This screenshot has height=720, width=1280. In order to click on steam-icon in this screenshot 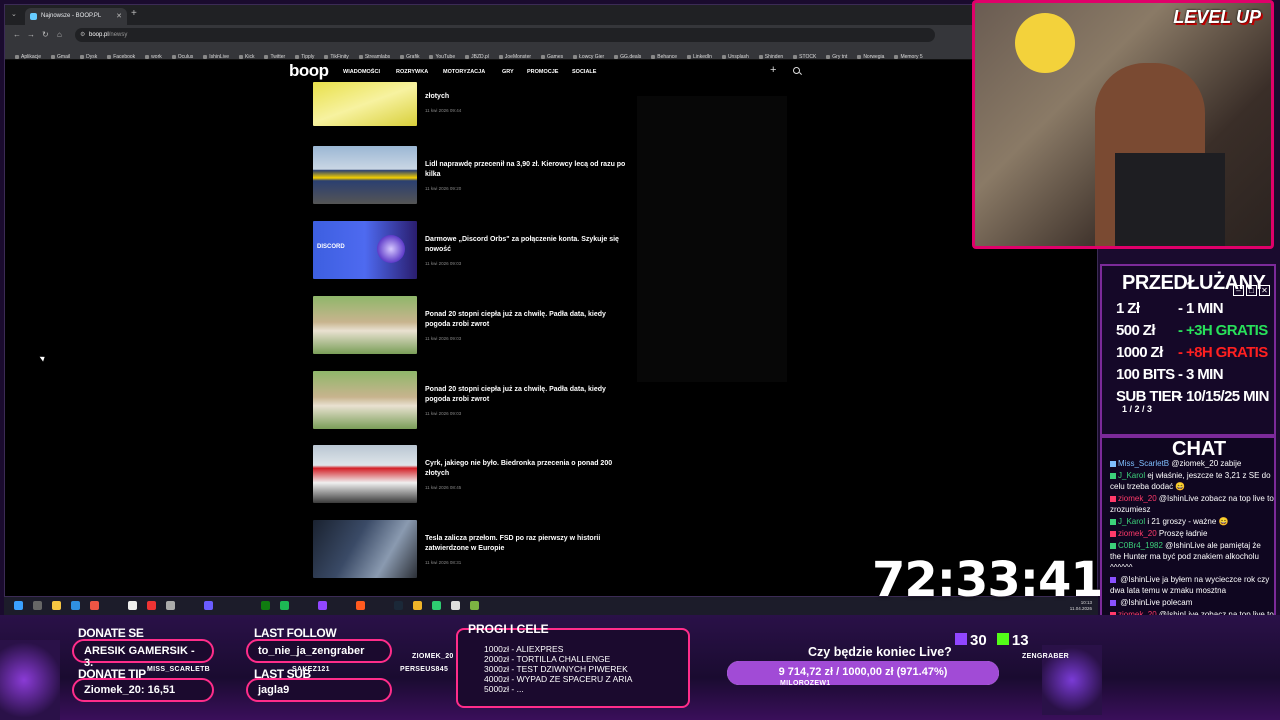, I will do `click(398, 605)`.